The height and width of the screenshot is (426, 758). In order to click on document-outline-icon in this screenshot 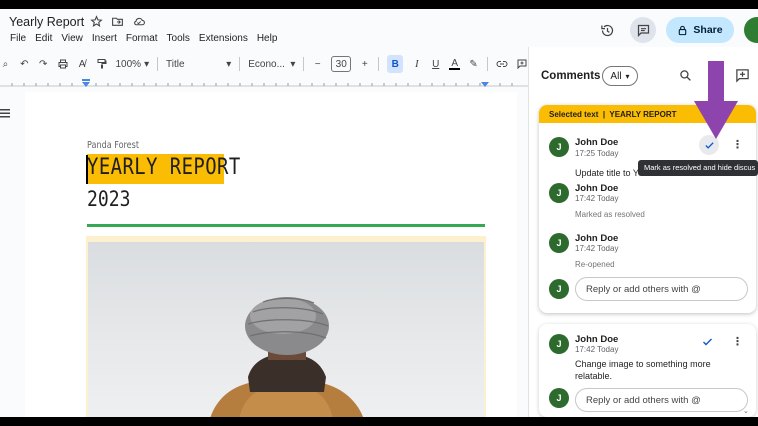, I will do `click(5, 113)`.